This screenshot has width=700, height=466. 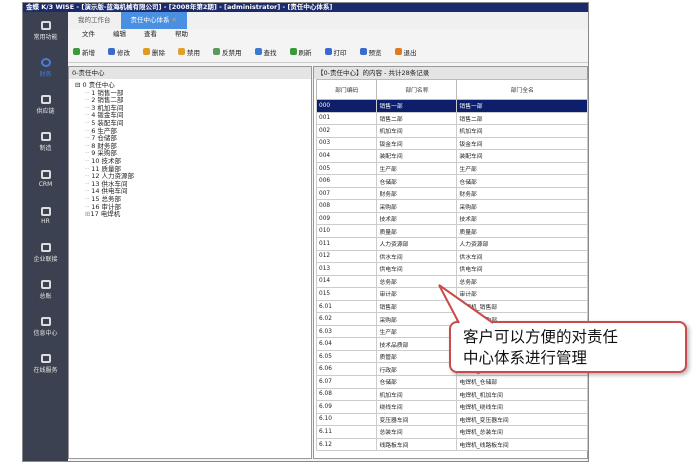 I want to click on menu-item-1: 编辑, so click(x=119, y=34).